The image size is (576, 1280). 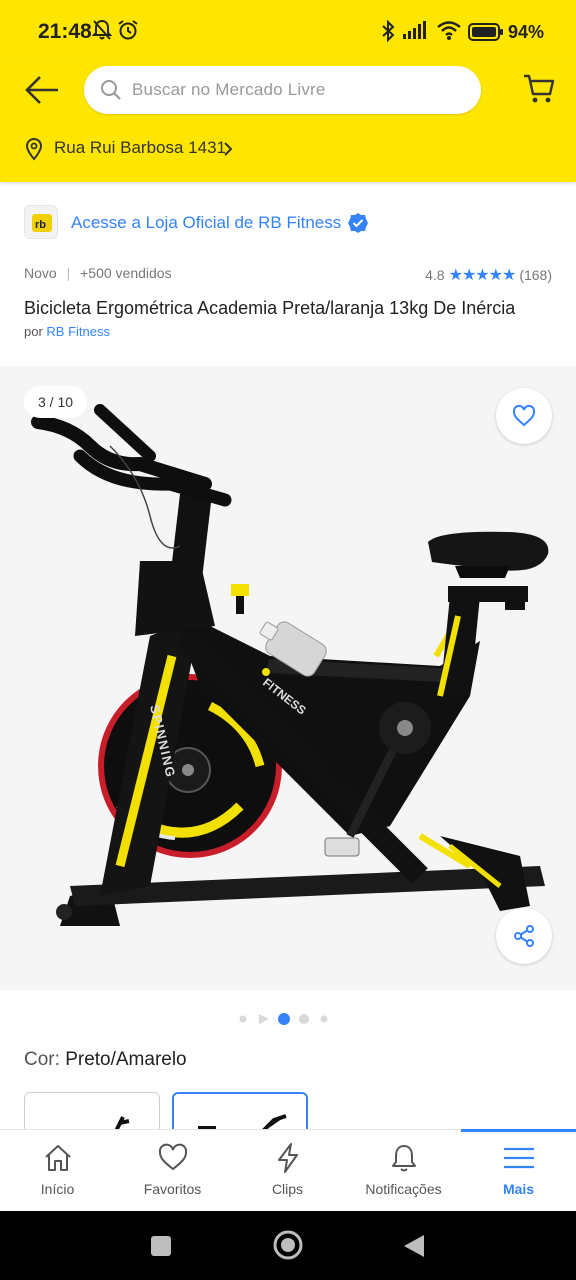 I want to click on chevron-right-icon, so click(x=228, y=149).